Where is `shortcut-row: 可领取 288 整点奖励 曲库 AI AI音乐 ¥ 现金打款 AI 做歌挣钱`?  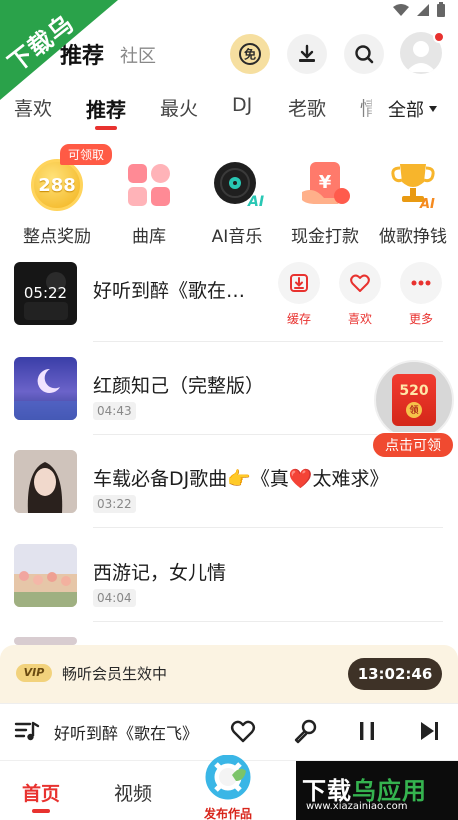
shortcut-row: 可领取 288 整点奖励 曲库 AI AI音乐 ¥ 现金打款 AI 做歌挣钱 is located at coordinates (229, 195).